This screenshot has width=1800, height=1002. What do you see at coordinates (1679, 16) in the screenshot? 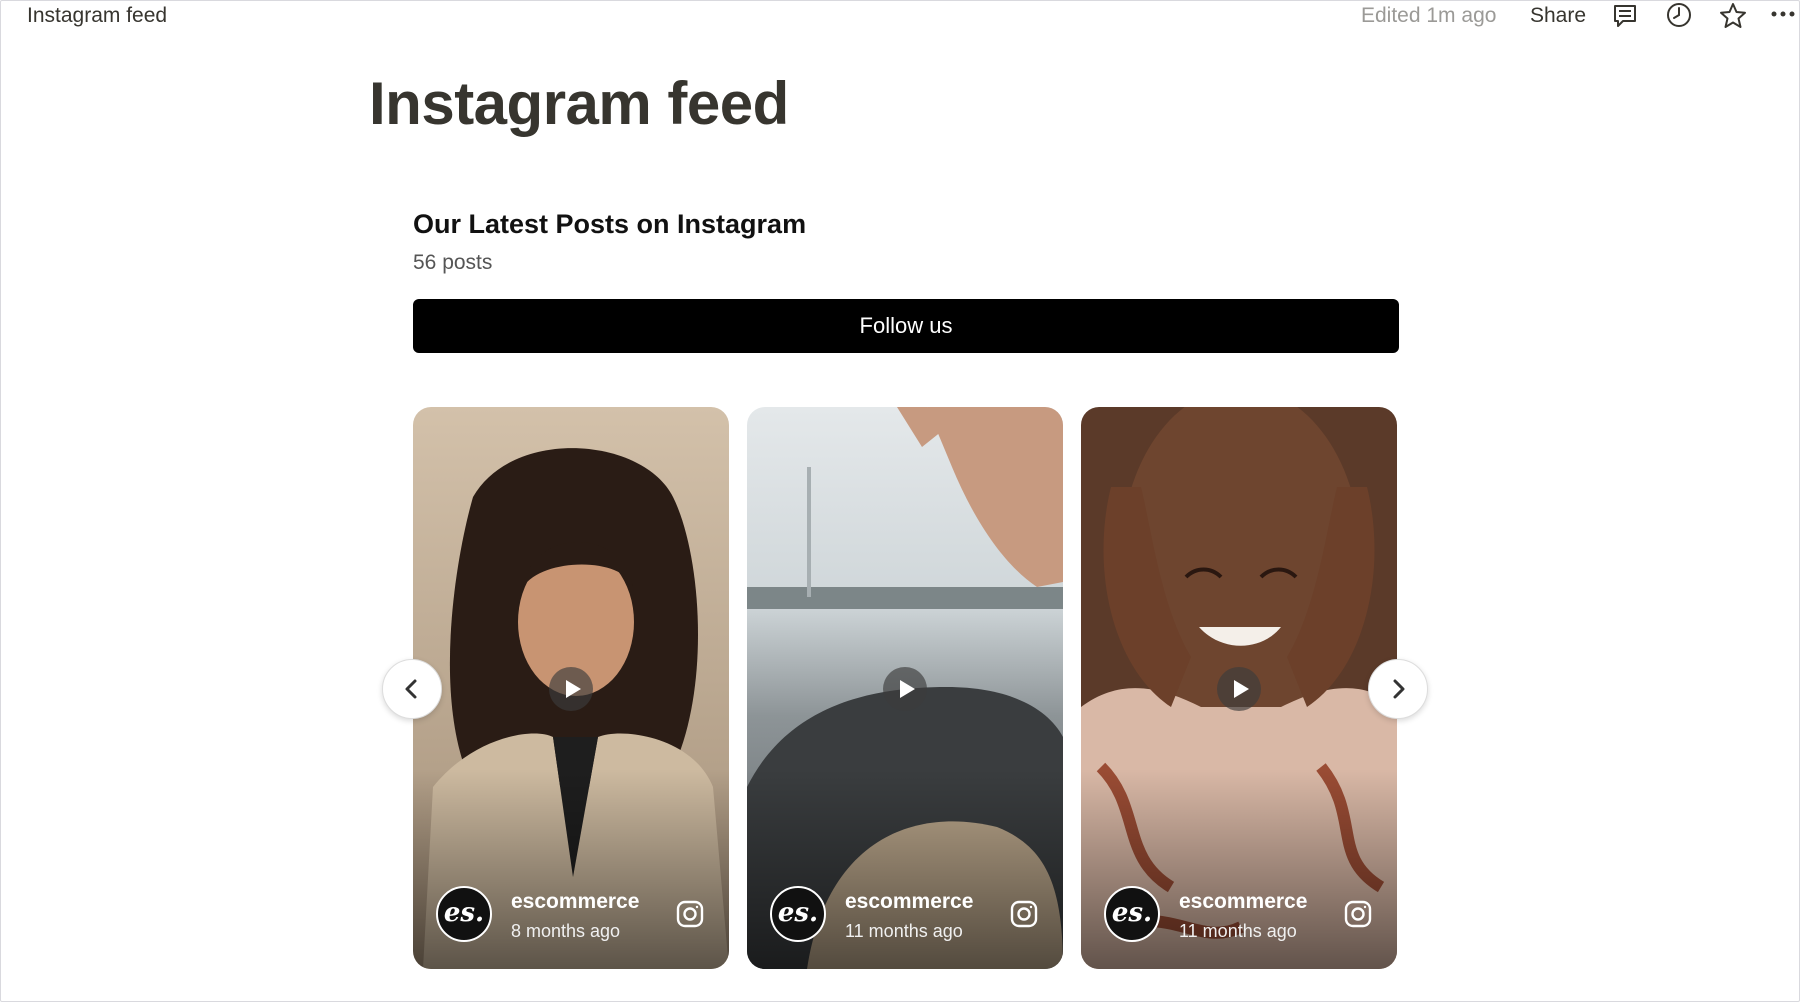
I see `clock-icon` at bounding box center [1679, 16].